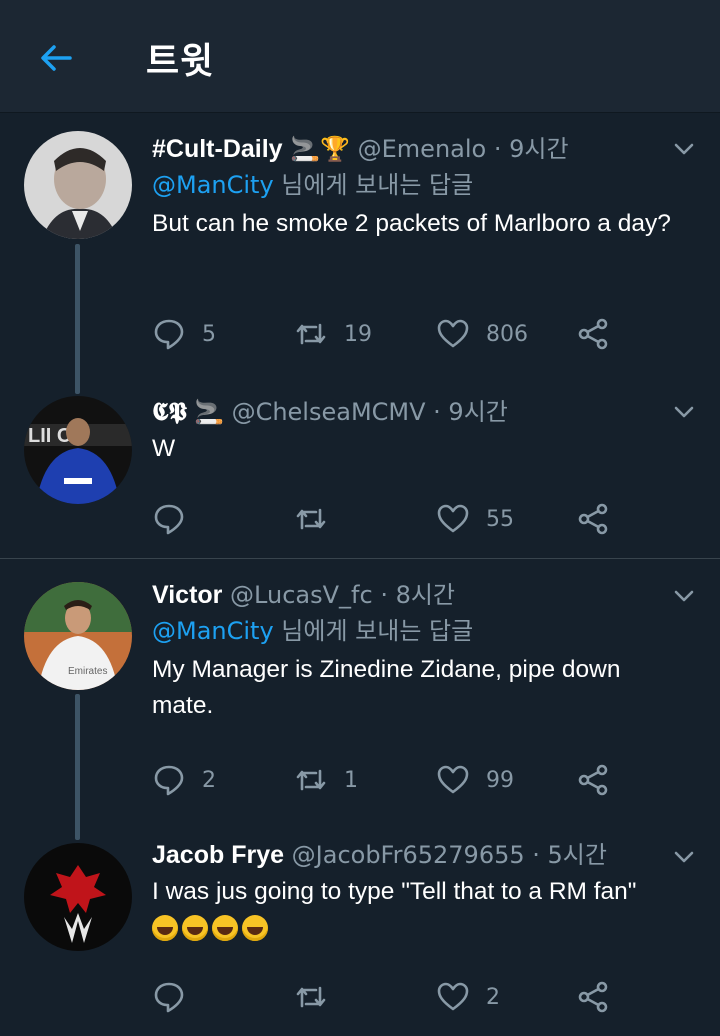 This screenshot has height=1036, width=720. I want to click on retweet-count: 1, so click(351, 780).